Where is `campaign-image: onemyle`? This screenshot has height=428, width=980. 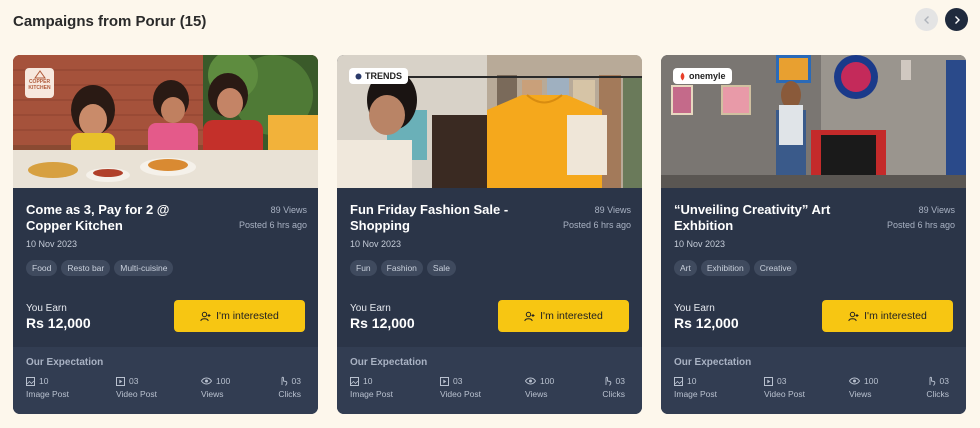 campaign-image: onemyle is located at coordinates (813, 121).